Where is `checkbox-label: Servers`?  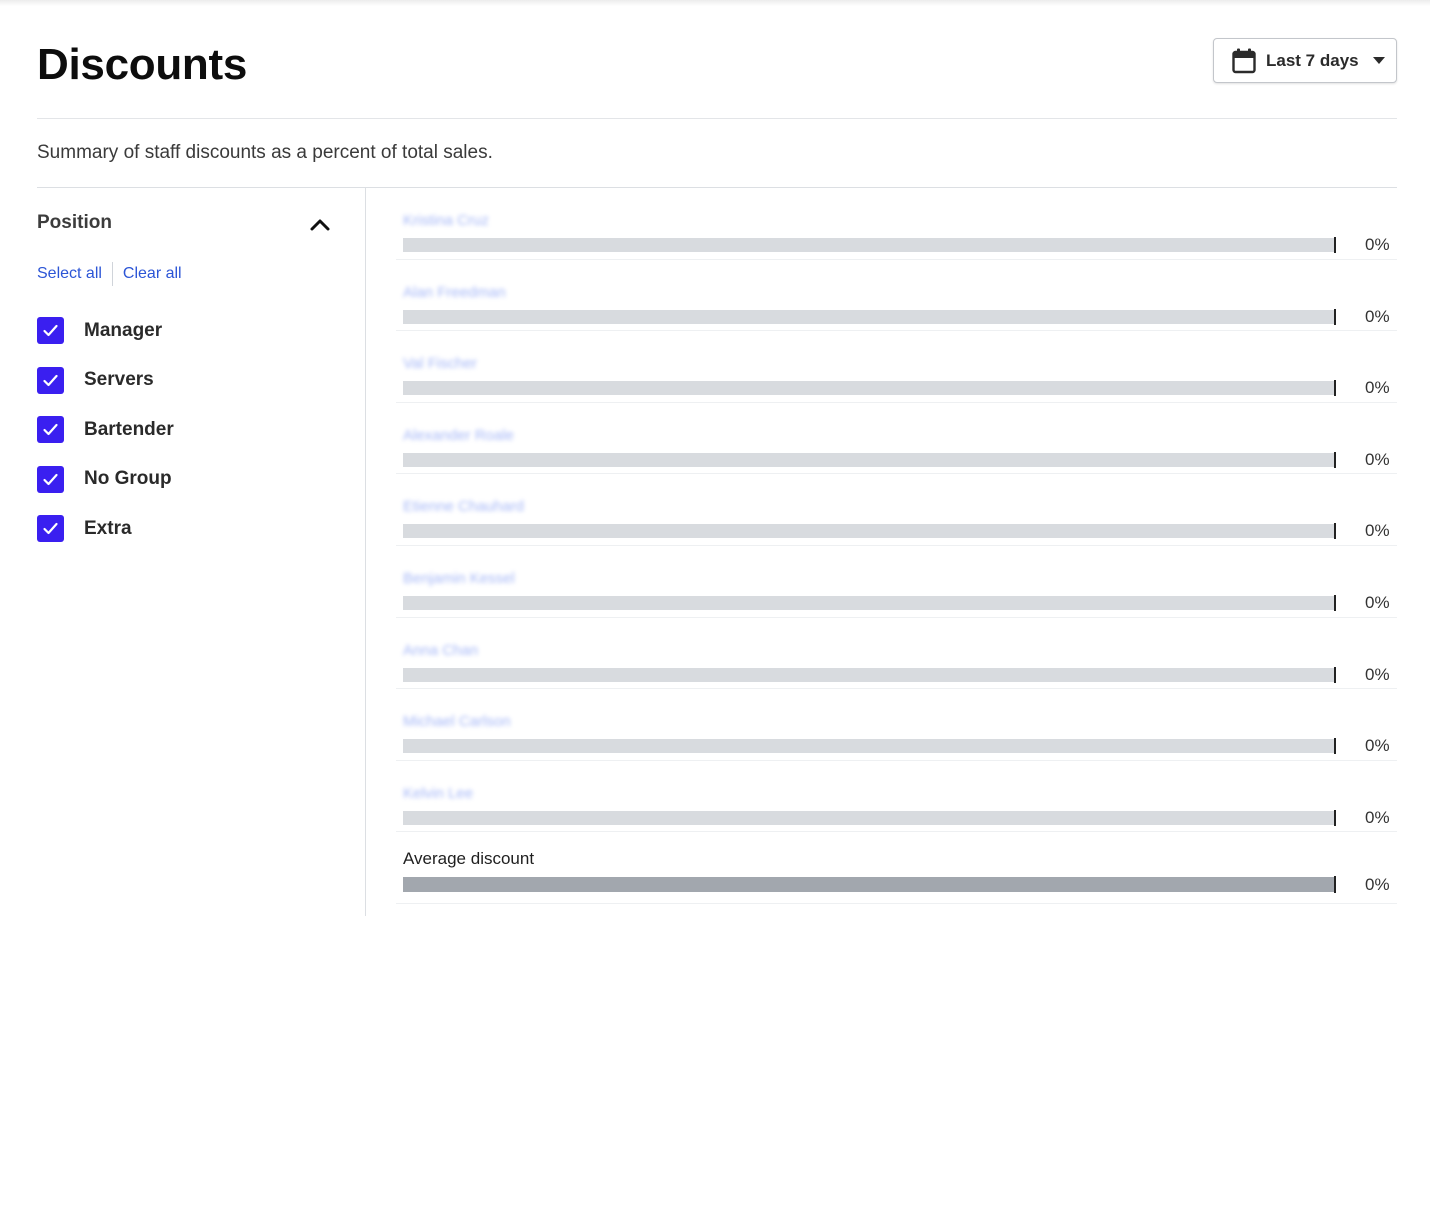 checkbox-label: Servers is located at coordinates (119, 380).